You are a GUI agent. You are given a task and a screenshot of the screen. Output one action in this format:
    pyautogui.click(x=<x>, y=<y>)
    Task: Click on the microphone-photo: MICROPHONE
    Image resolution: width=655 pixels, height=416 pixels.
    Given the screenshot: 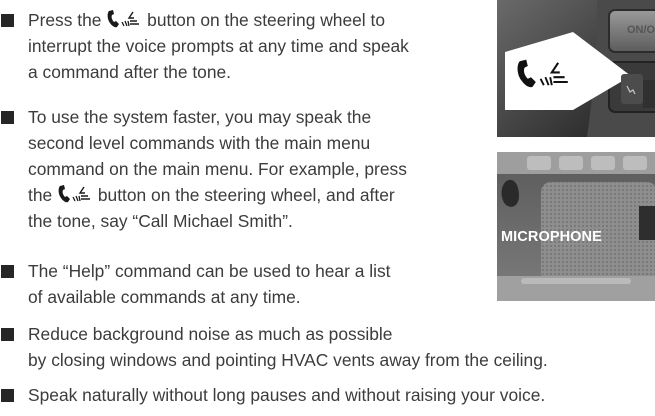 What is the action you would take?
    pyautogui.click(x=576, y=226)
    